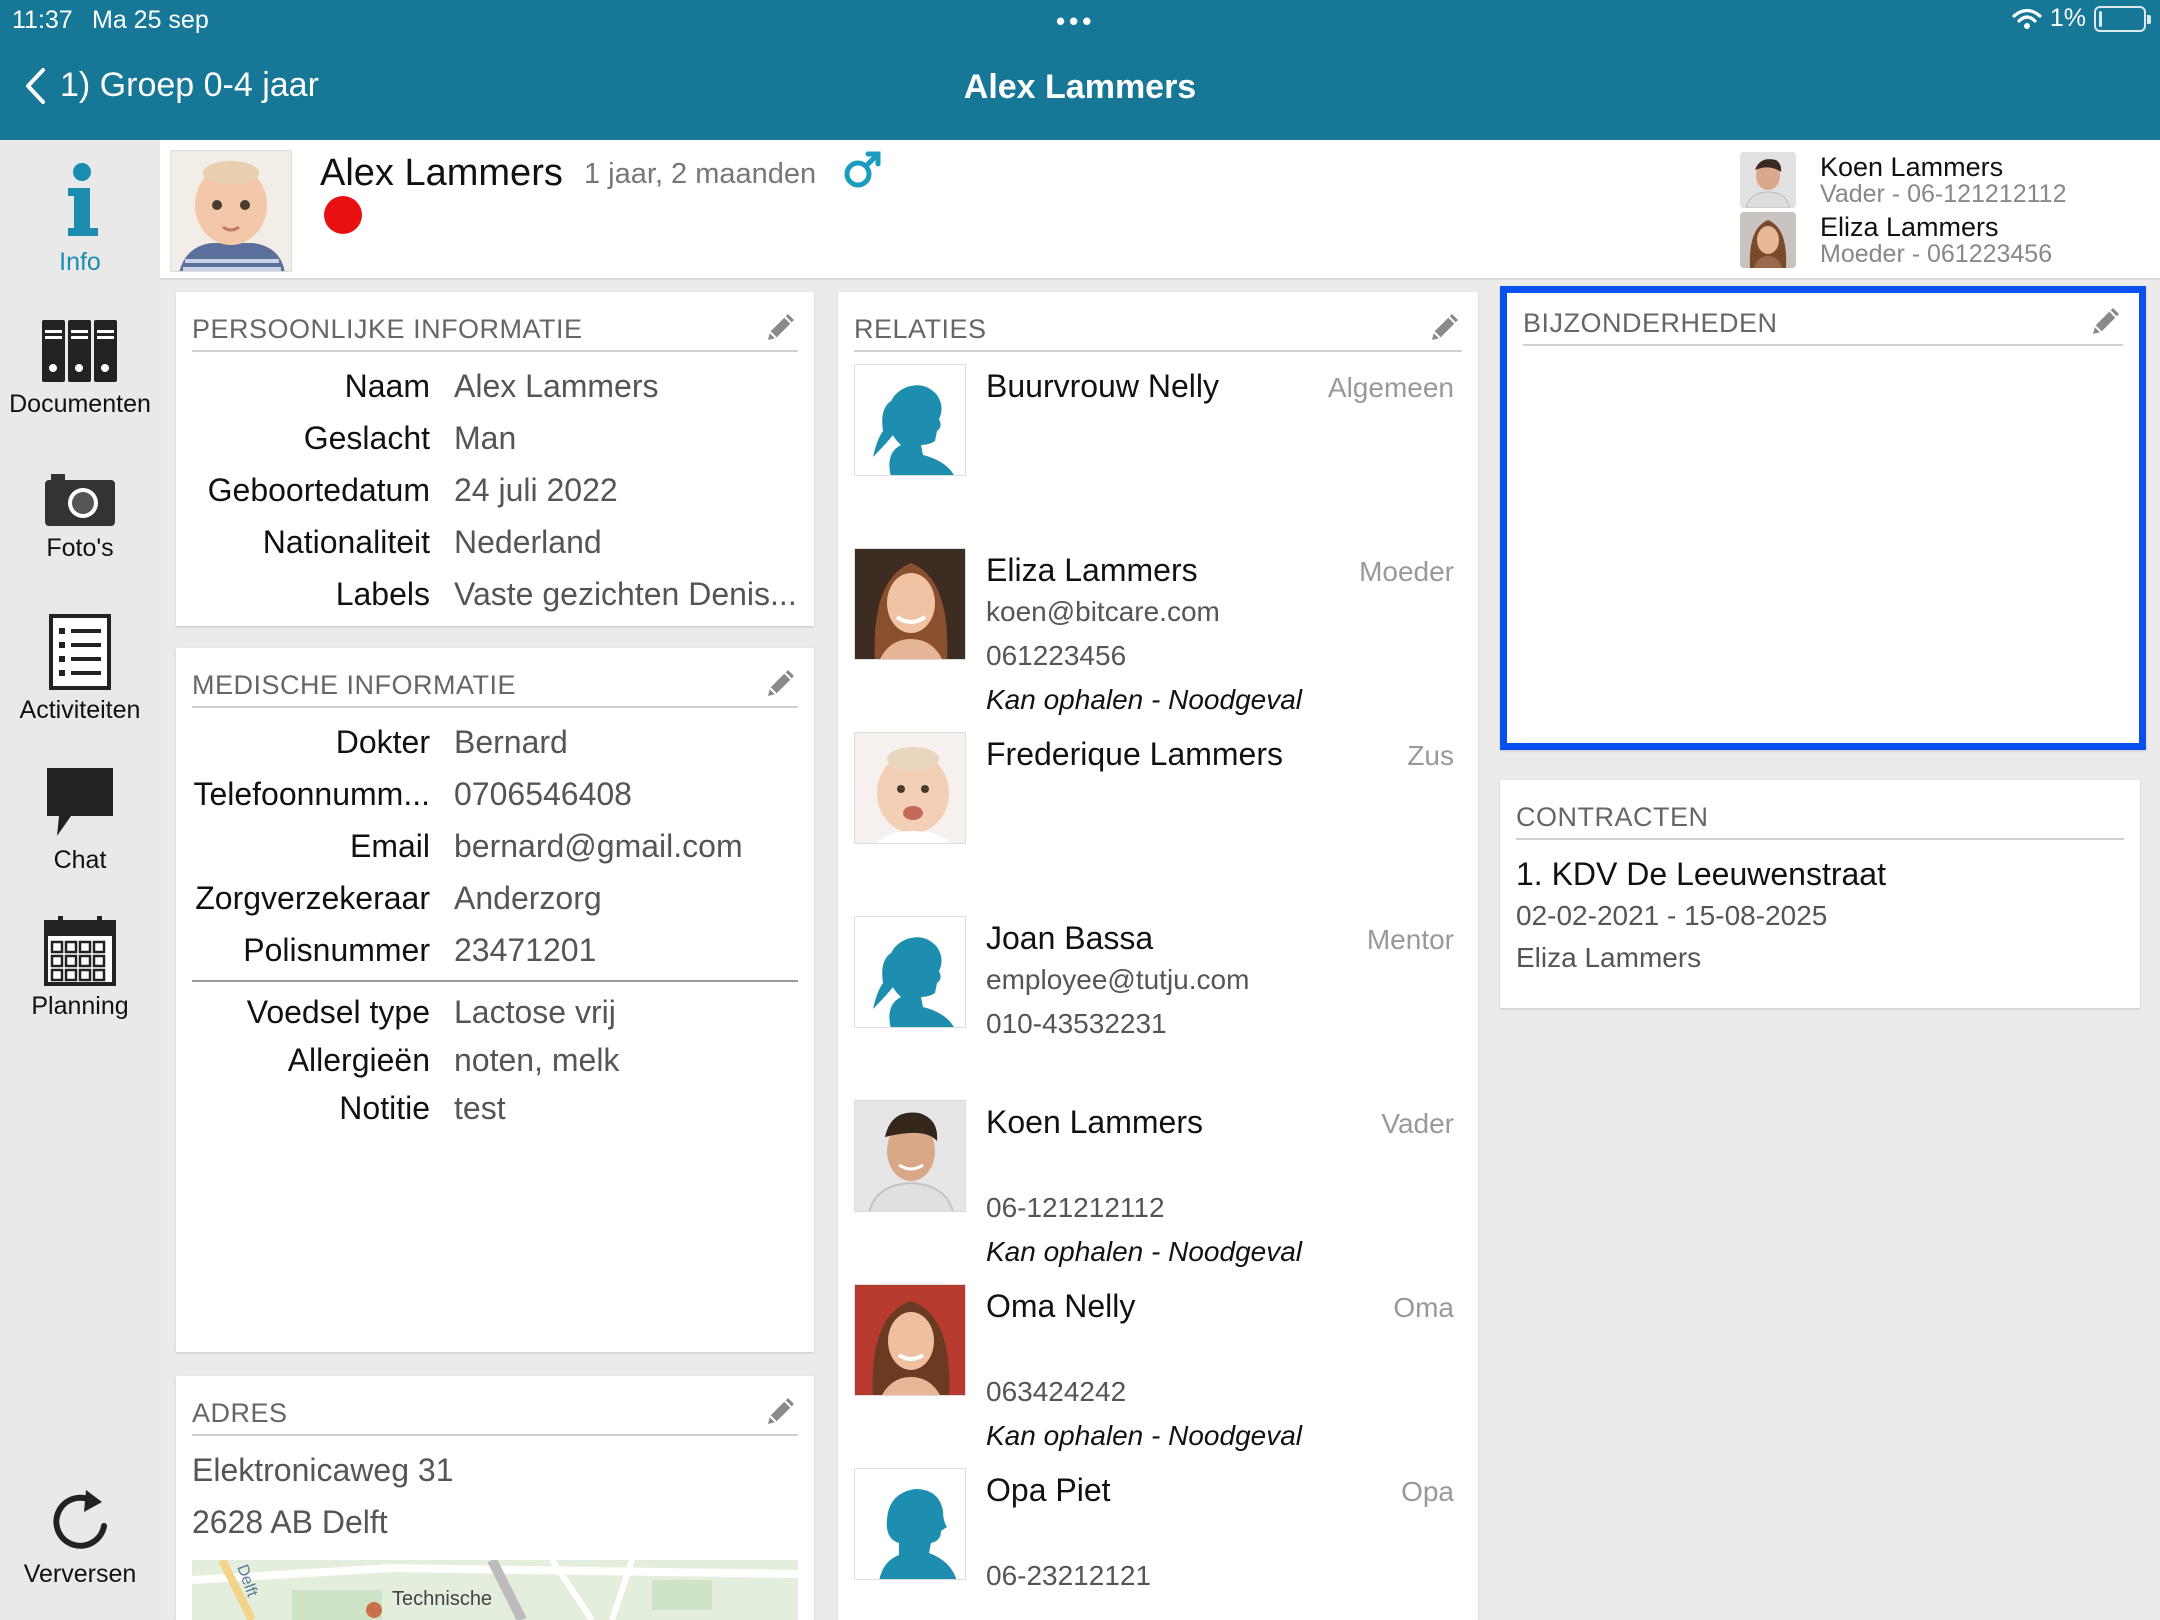 Image resolution: width=2160 pixels, height=1620 pixels. I want to click on parent-eliza: Eliza Lammers Moeder - 061223456, so click(1945, 242).